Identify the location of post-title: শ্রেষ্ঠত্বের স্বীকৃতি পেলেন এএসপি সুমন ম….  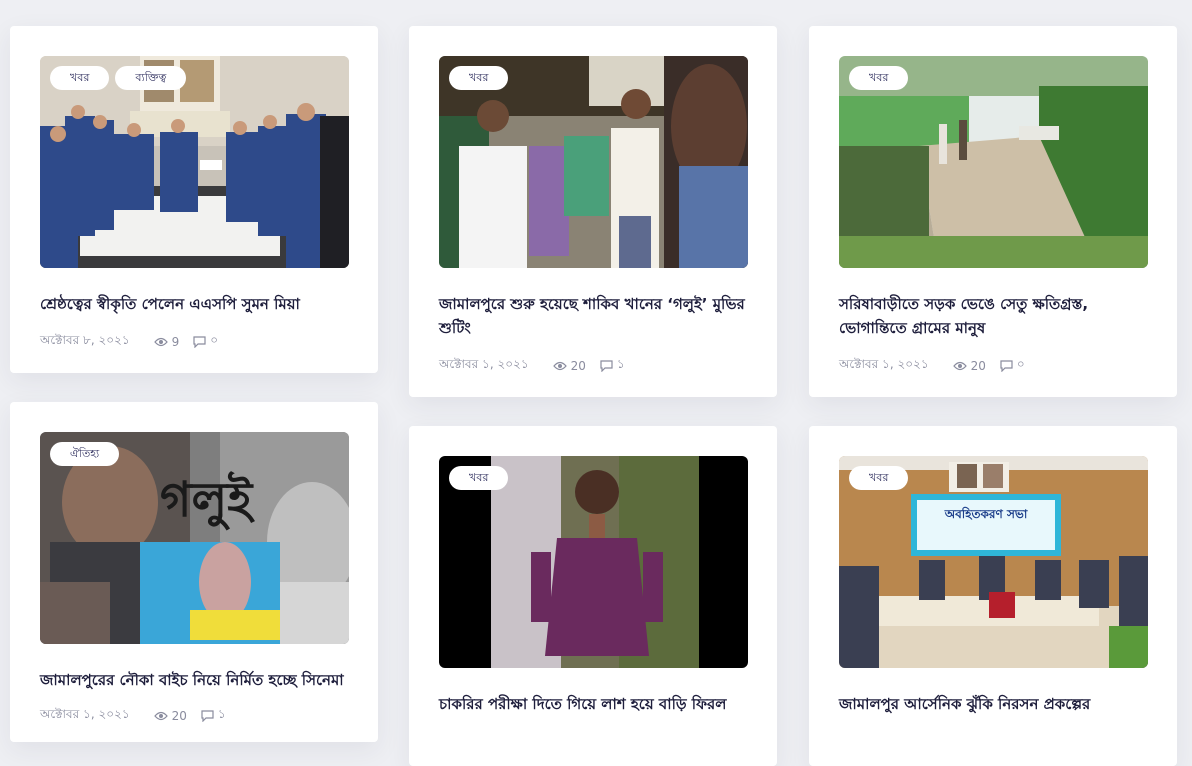
(194, 304).